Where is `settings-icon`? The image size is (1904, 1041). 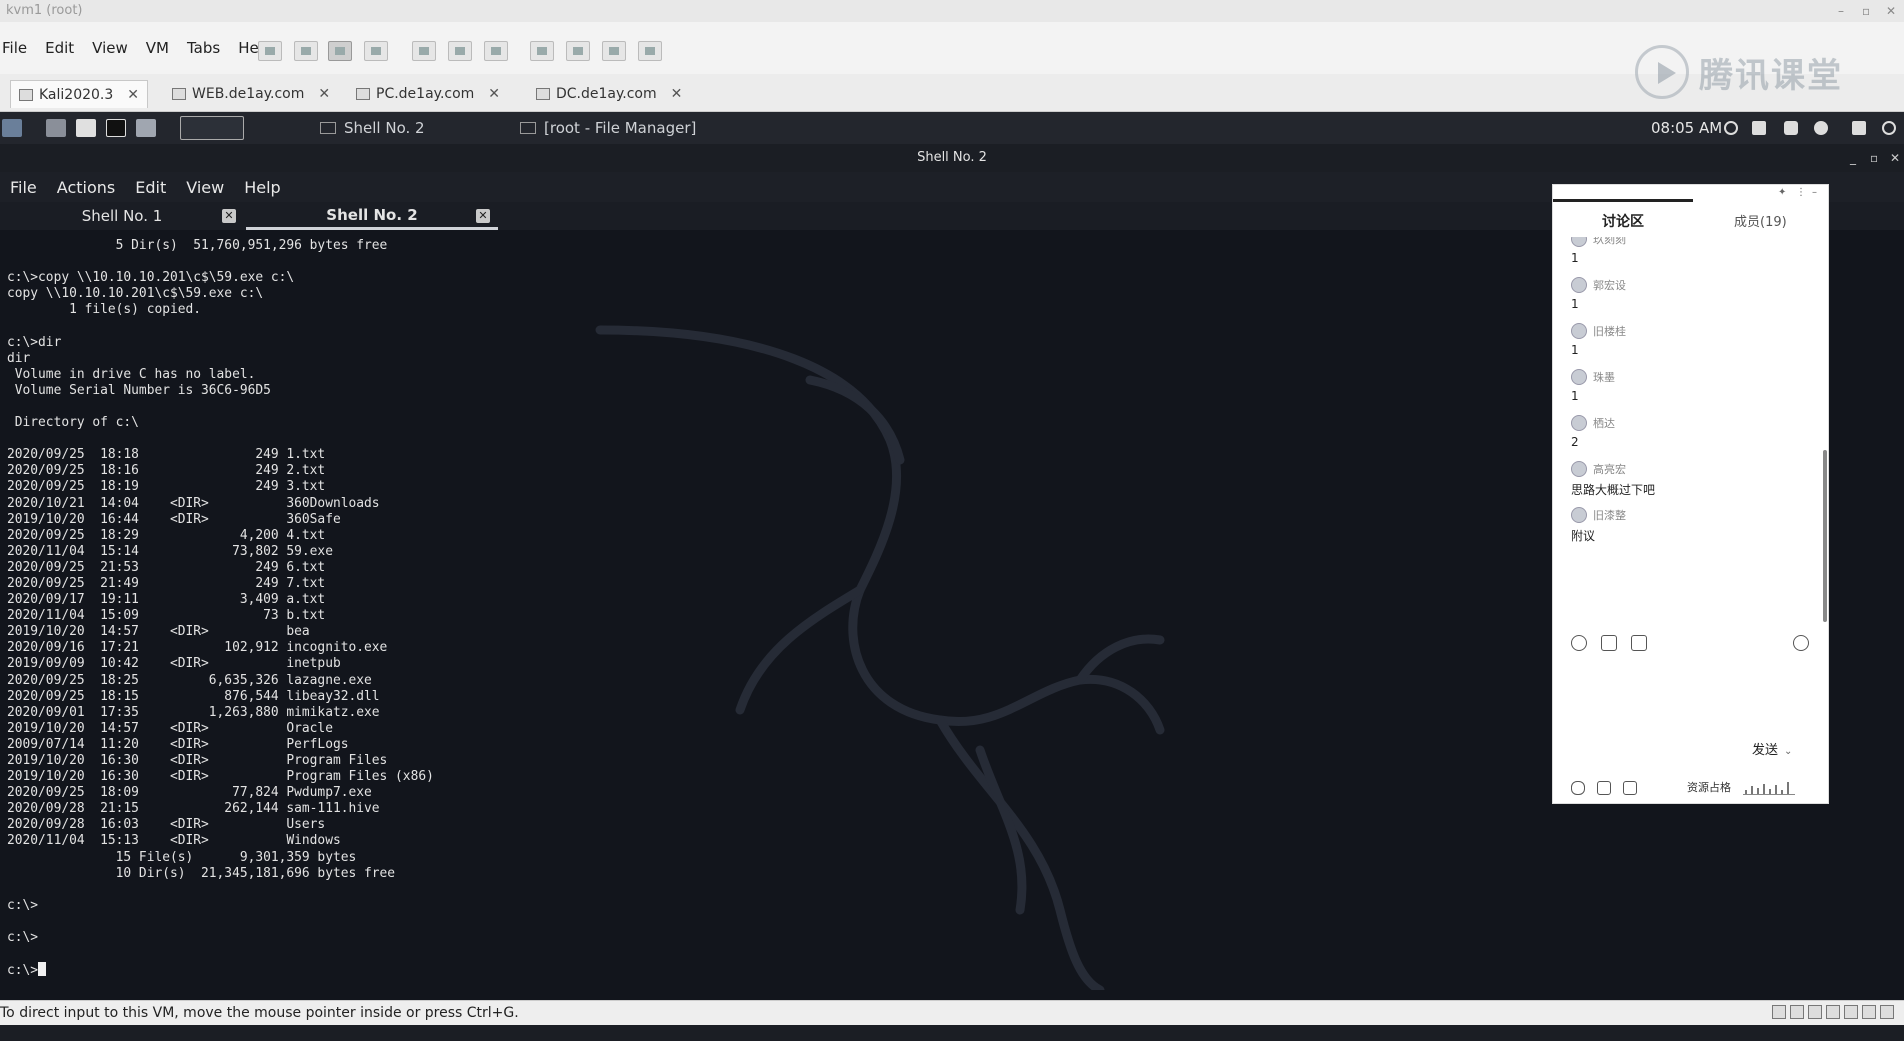
settings-icon is located at coordinates (1801, 643).